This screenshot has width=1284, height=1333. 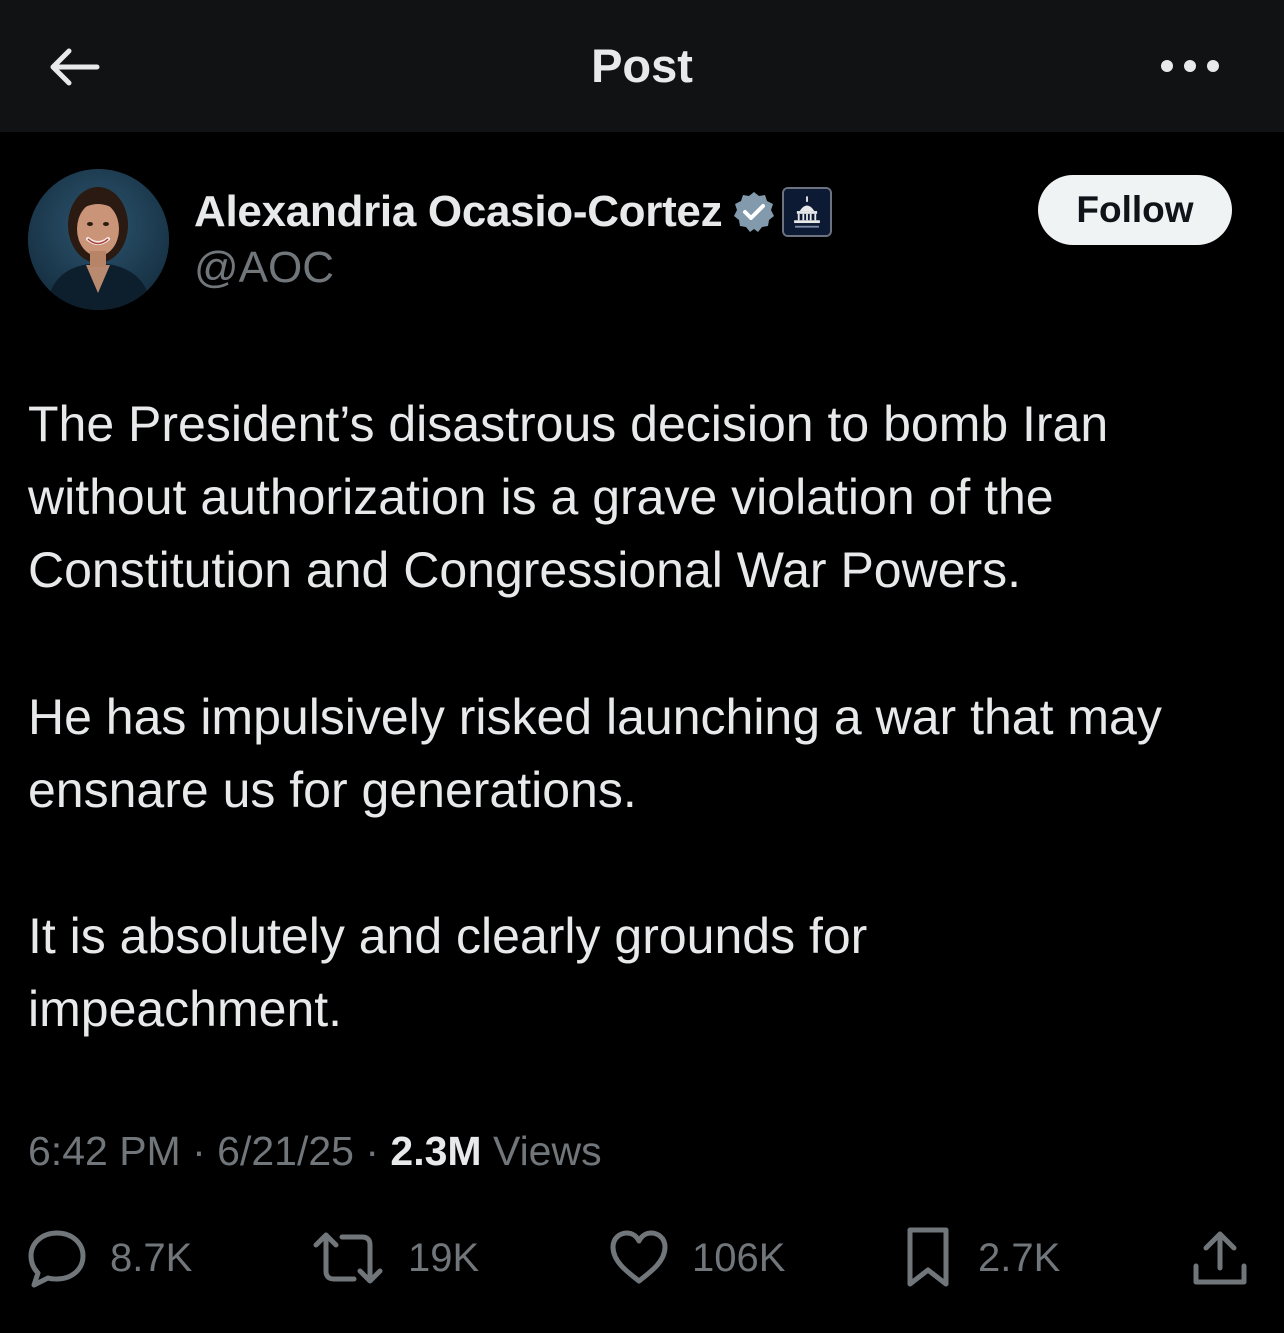 I want to click on page-title: Post, so click(x=642, y=65).